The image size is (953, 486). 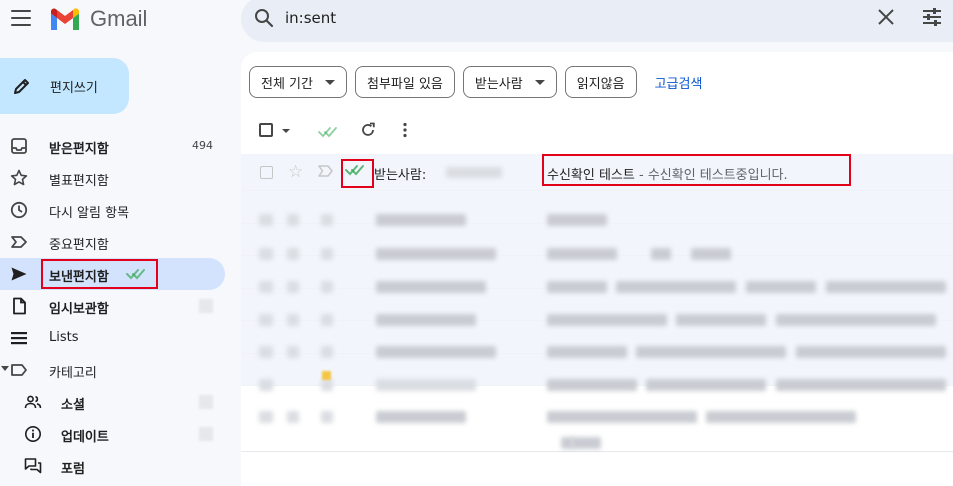 I want to click on sidebar-item-label: 포럼, so click(x=73, y=469).